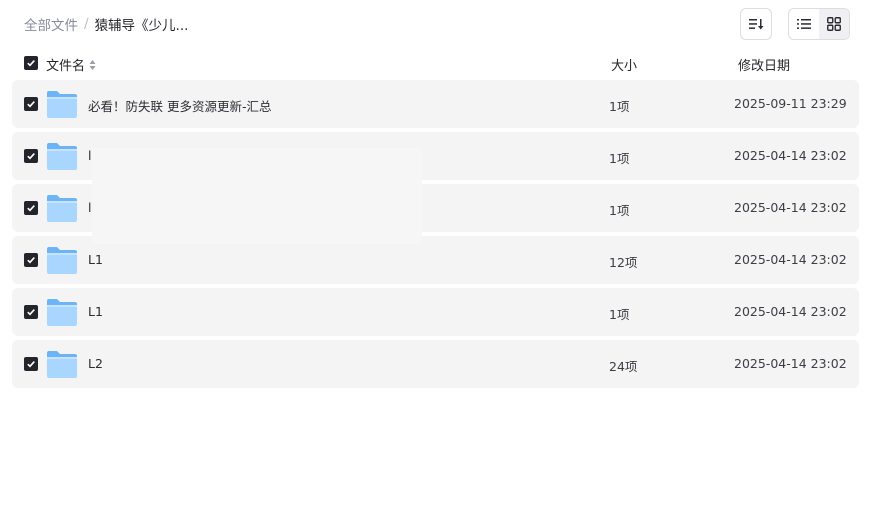  What do you see at coordinates (257, 196) in the screenshot?
I see `blurred-overlay` at bounding box center [257, 196].